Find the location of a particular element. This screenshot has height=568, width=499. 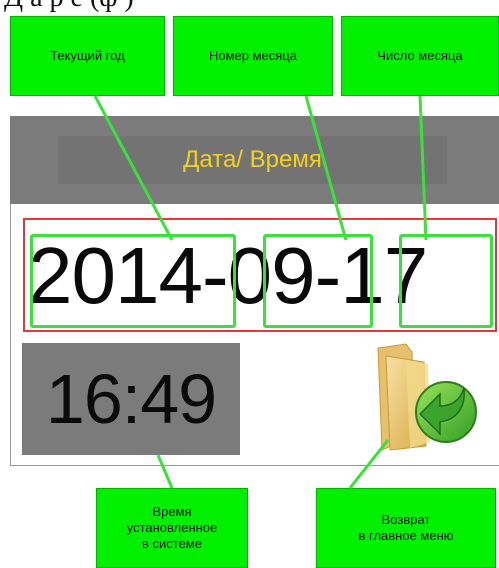

leader-line-month is located at coordinates (326, 168).